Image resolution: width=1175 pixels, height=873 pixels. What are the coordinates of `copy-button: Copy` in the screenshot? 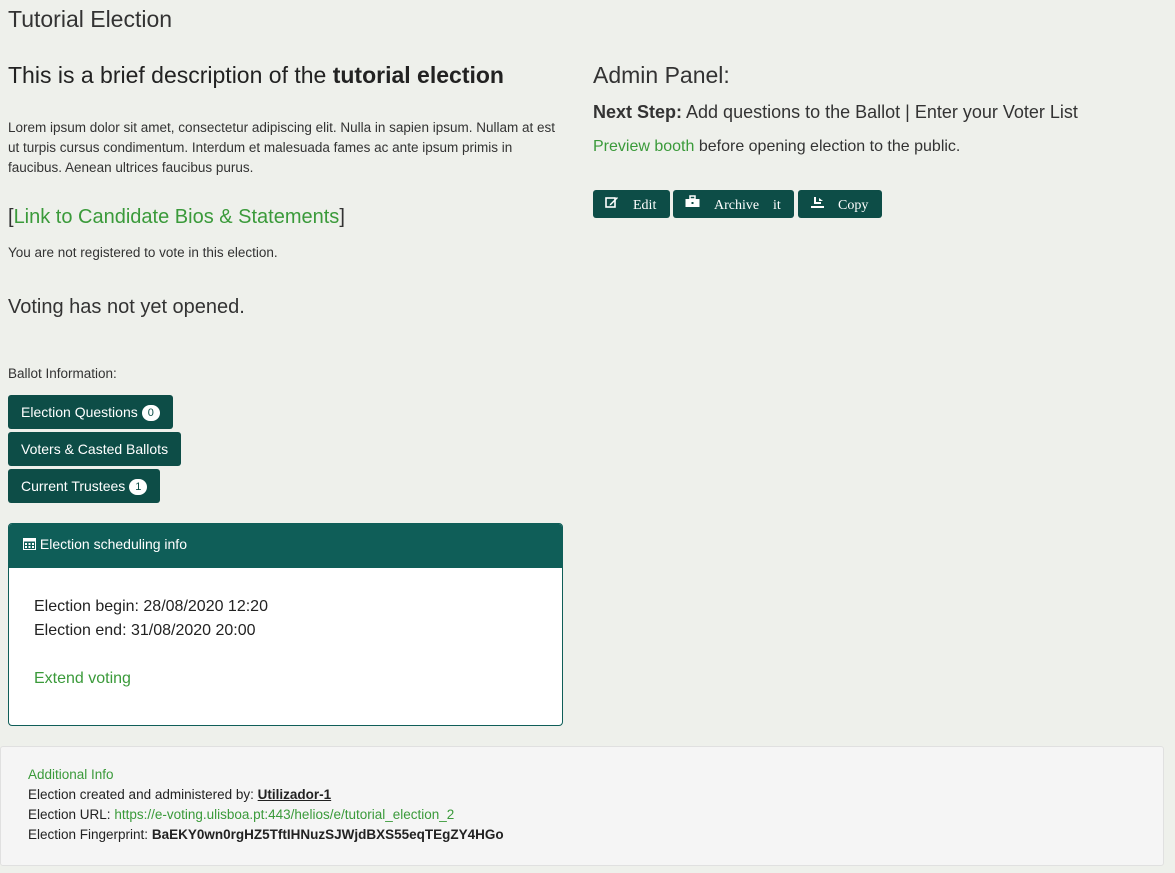 It's located at (840, 204).